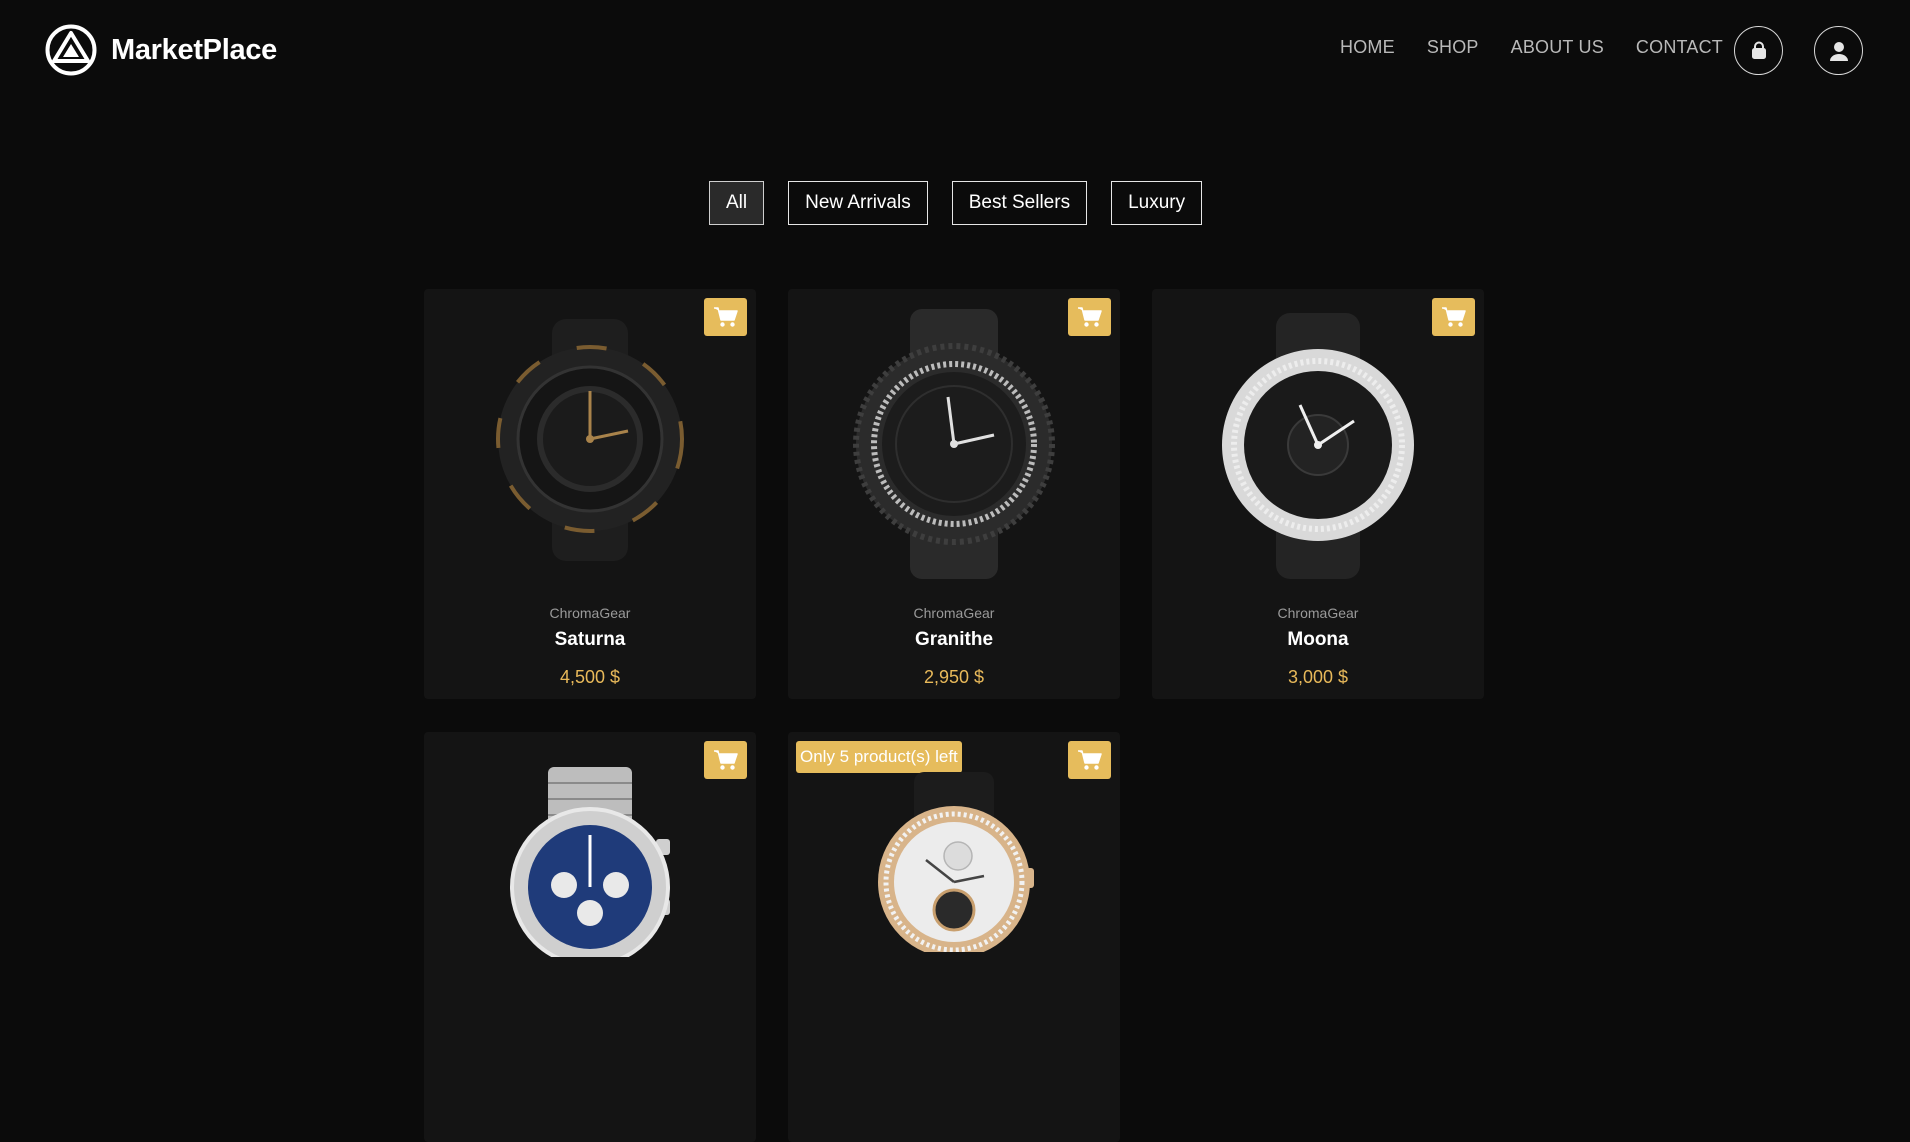 The height and width of the screenshot is (1142, 1910). I want to click on cart-bag-button, so click(1758, 50).